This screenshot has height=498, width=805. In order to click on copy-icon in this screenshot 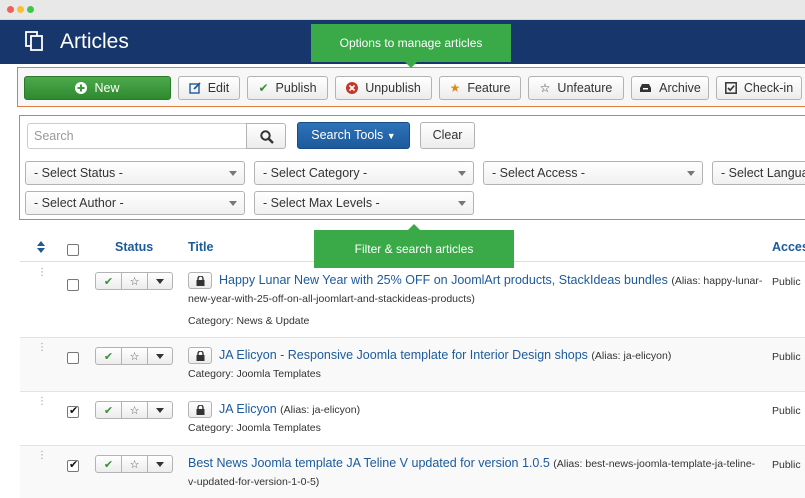, I will do `click(34, 41)`.